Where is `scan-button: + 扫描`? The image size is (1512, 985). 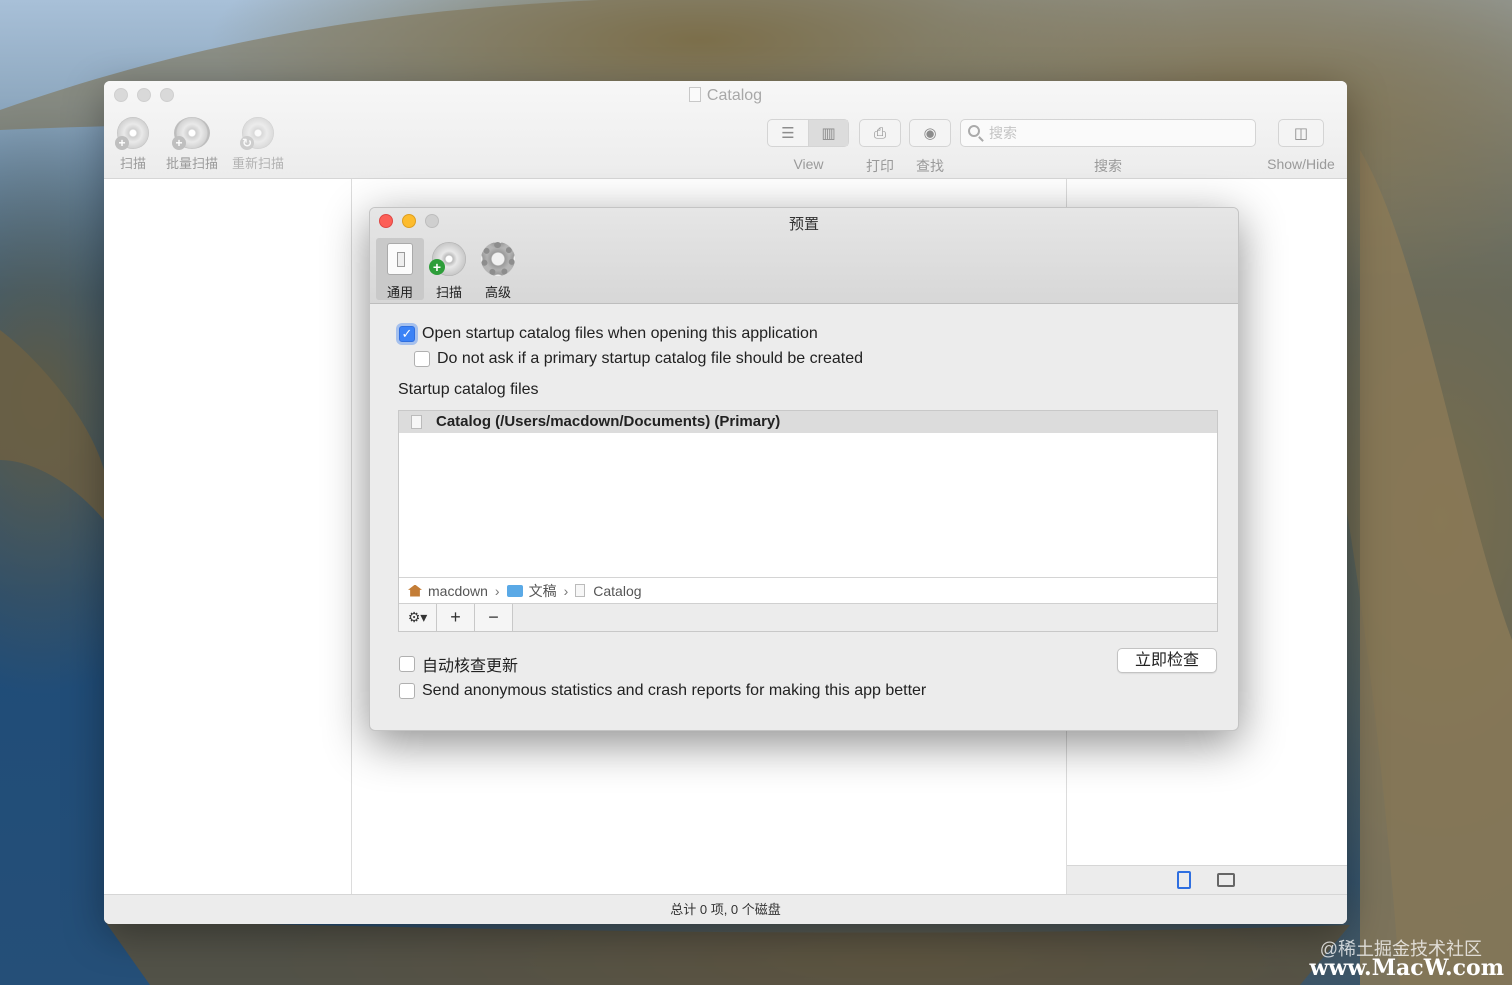
scan-button: + 扫描 is located at coordinates (132, 144).